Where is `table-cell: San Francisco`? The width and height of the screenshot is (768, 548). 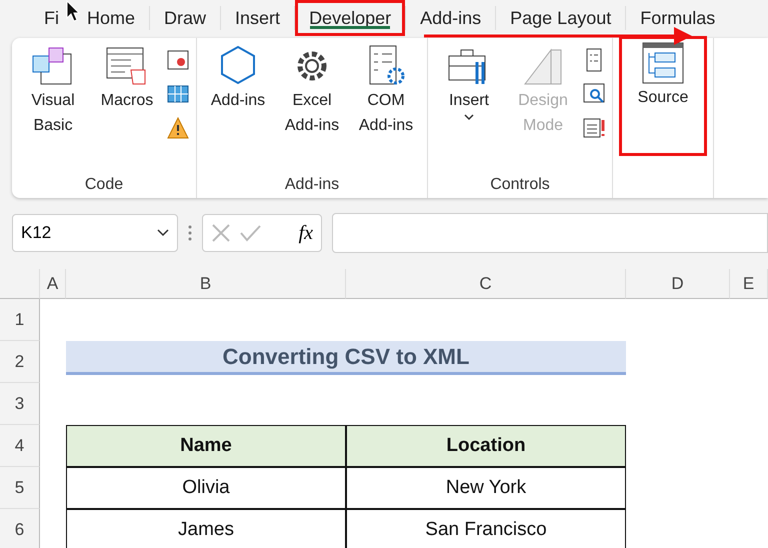 table-cell: San Francisco is located at coordinates (486, 528).